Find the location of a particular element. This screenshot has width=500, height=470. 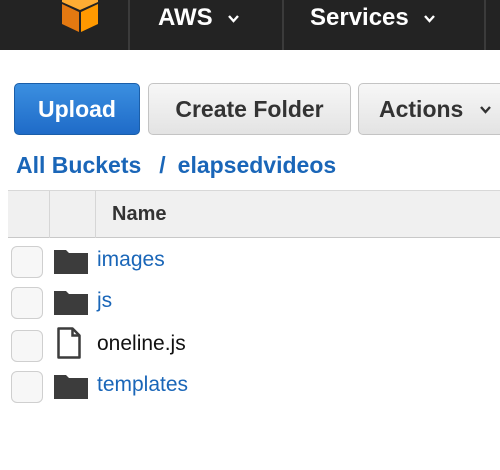

create-folder-button: Create Folder is located at coordinates (249, 109).